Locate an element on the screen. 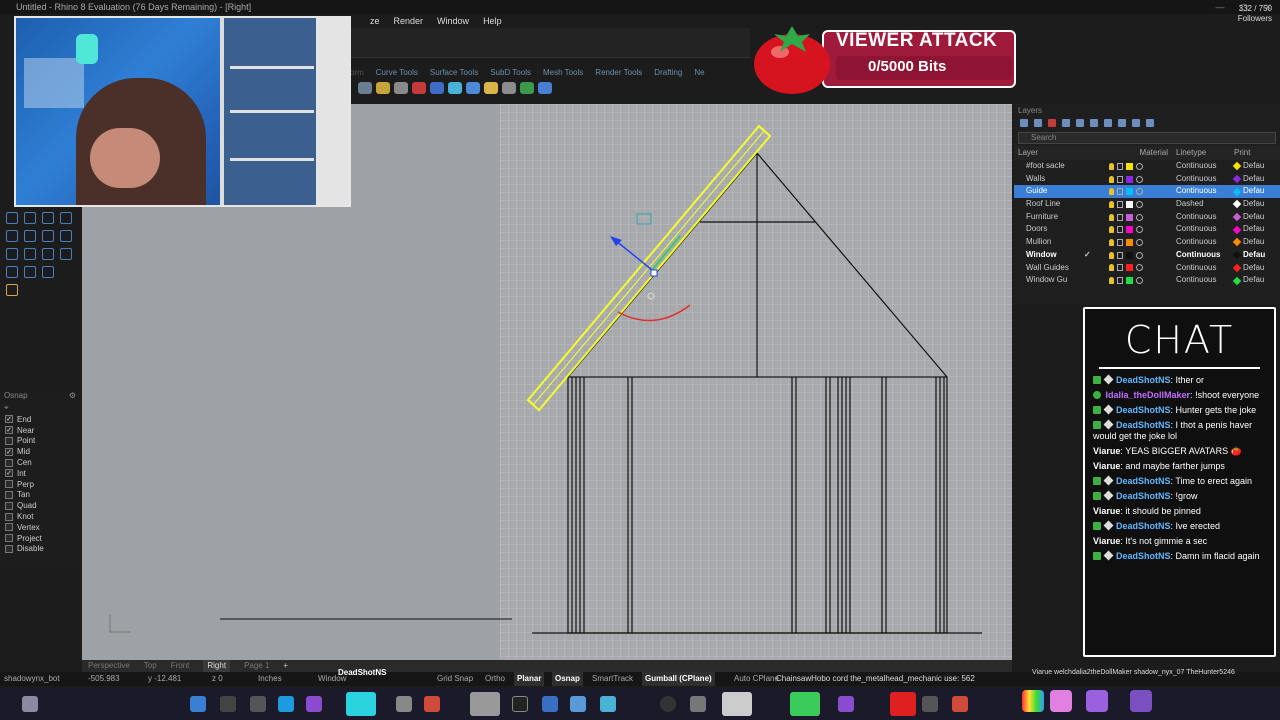 The height and width of the screenshot is (720, 1280). layer-search-input: Search is located at coordinates (1147, 138).